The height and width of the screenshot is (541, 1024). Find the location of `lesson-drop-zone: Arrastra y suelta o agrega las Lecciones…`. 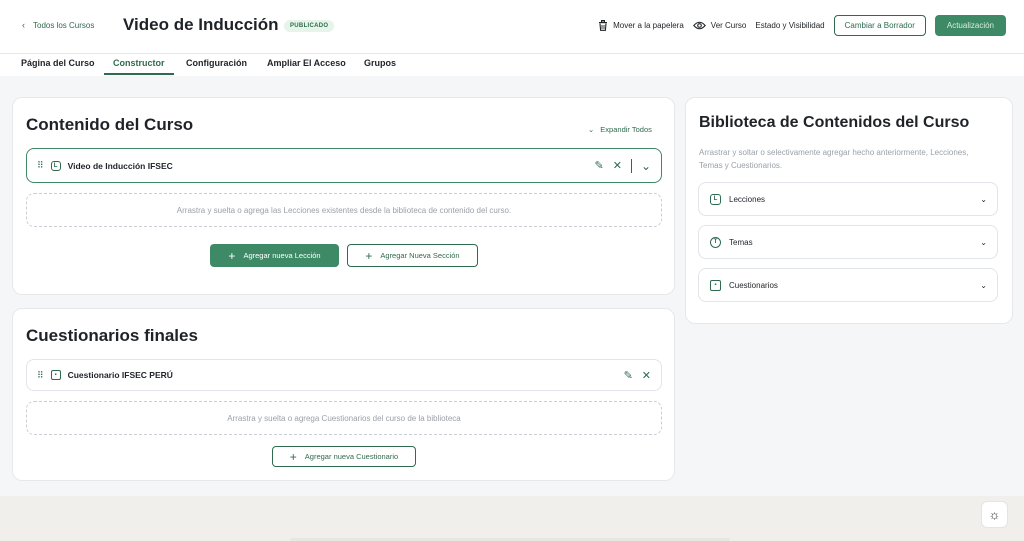

lesson-drop-zone: Arrastra y suelta o agrega las Lecciones… is located at coordinates (344, 210).